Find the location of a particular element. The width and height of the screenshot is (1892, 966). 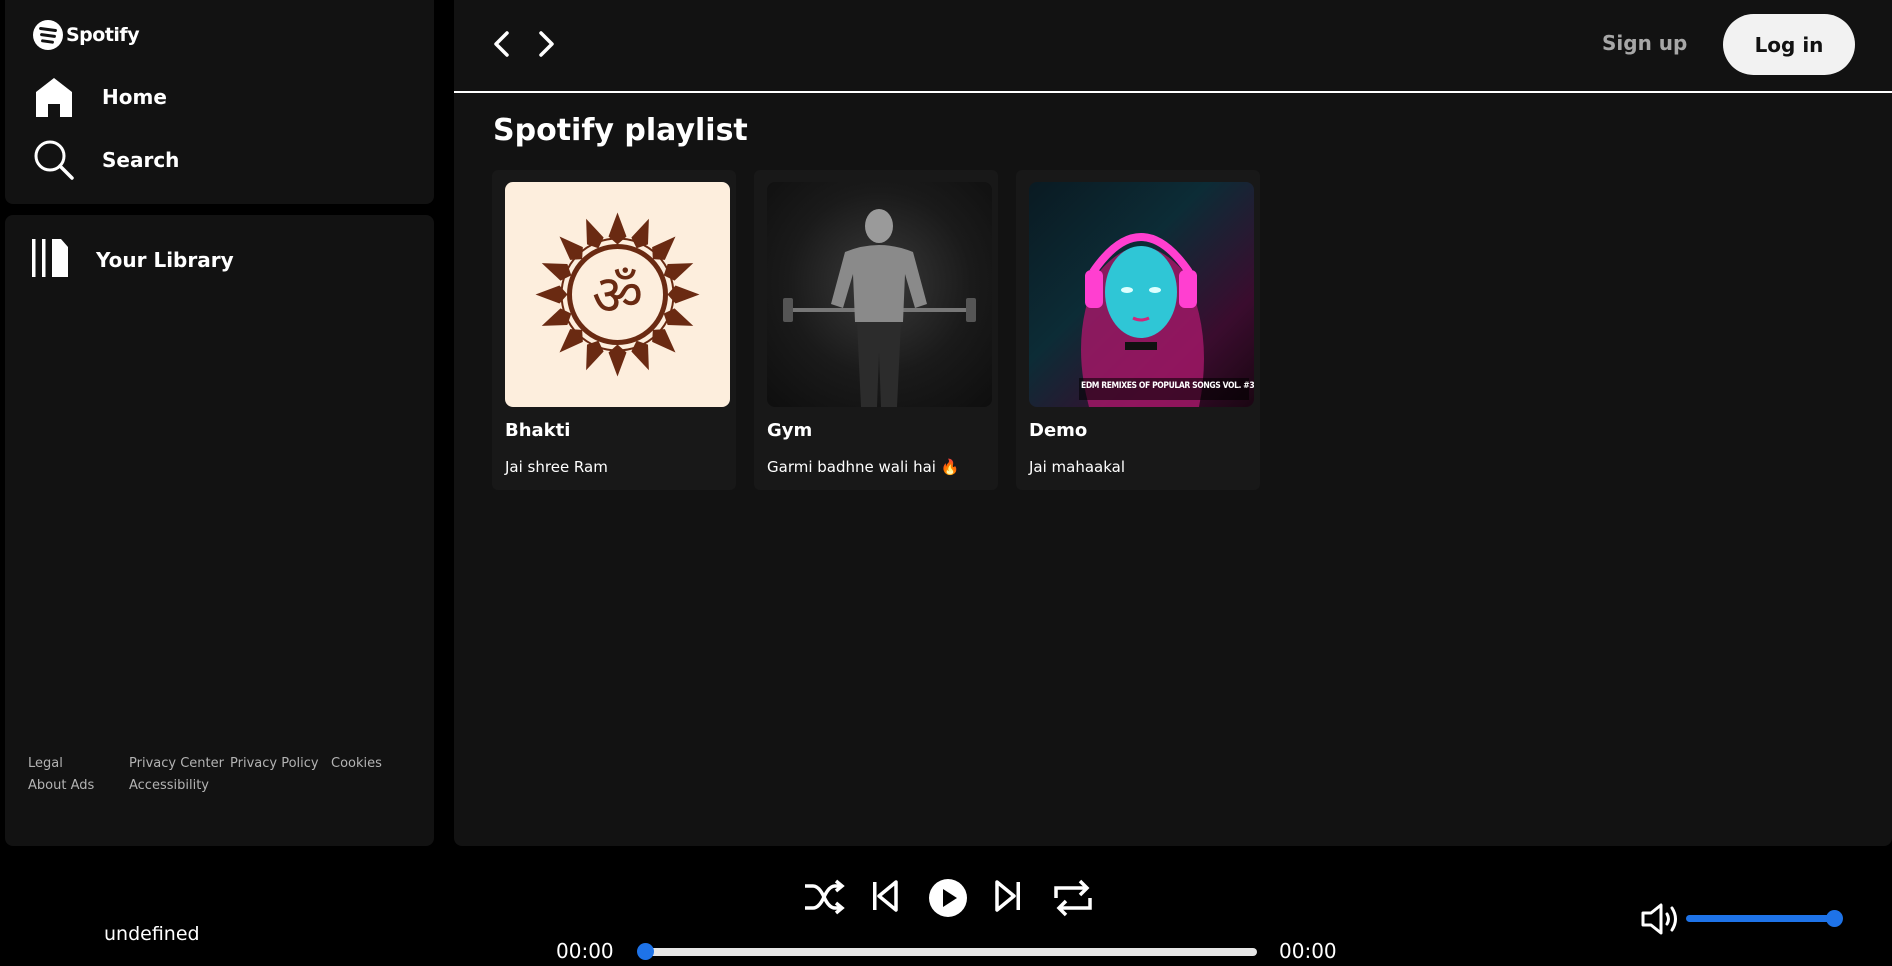

card-title: Gym is located at coordinates (790, 430).